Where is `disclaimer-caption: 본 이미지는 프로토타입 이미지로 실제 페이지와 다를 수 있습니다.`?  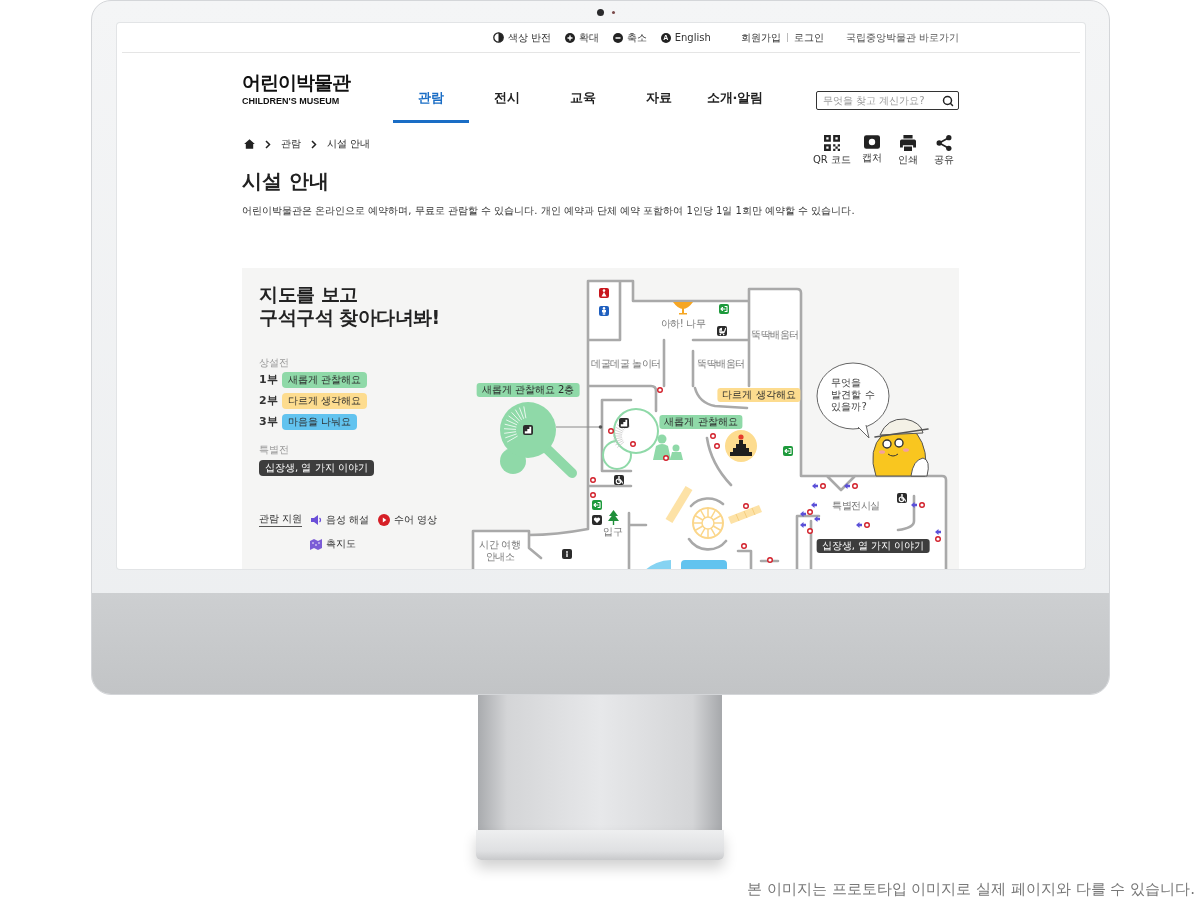
disclaimer-caption: 본 이미지는 프로토타입 이미지로 실제 페이지와 다를 수 있습니다. is located at coordinates (971, 889).